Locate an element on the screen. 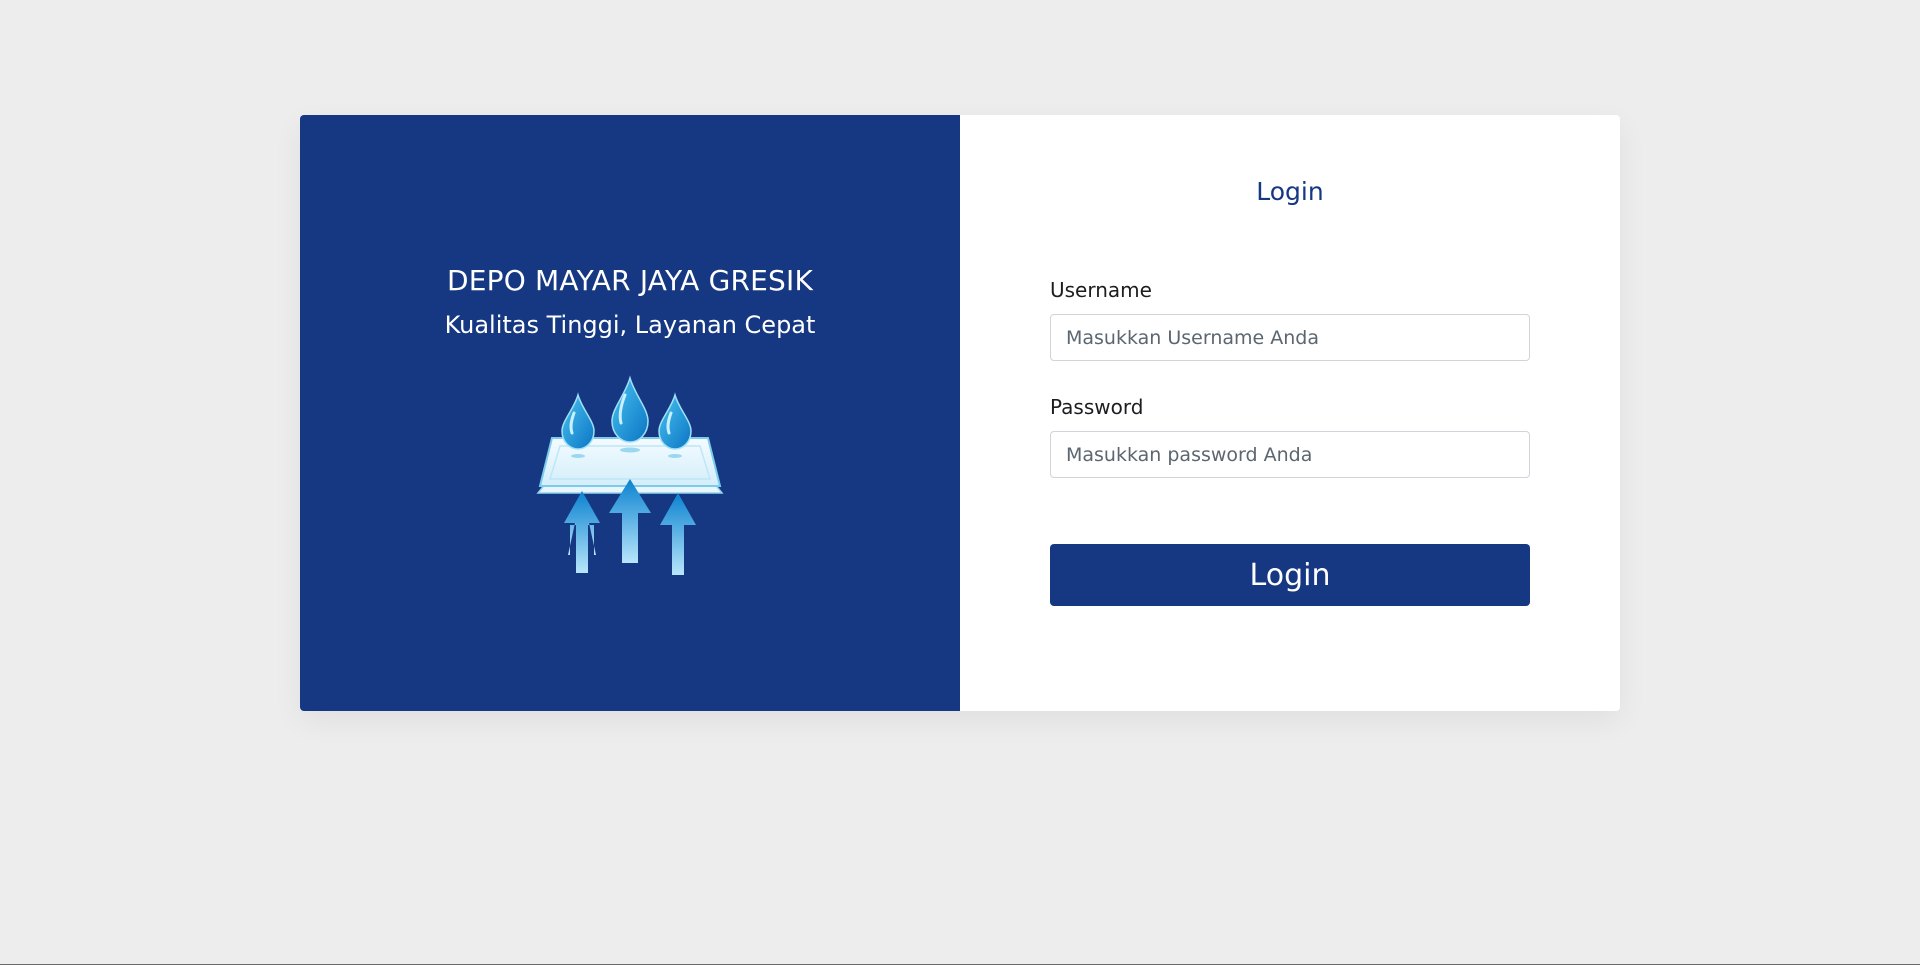  password-input is located at coordinates (1290, 454).